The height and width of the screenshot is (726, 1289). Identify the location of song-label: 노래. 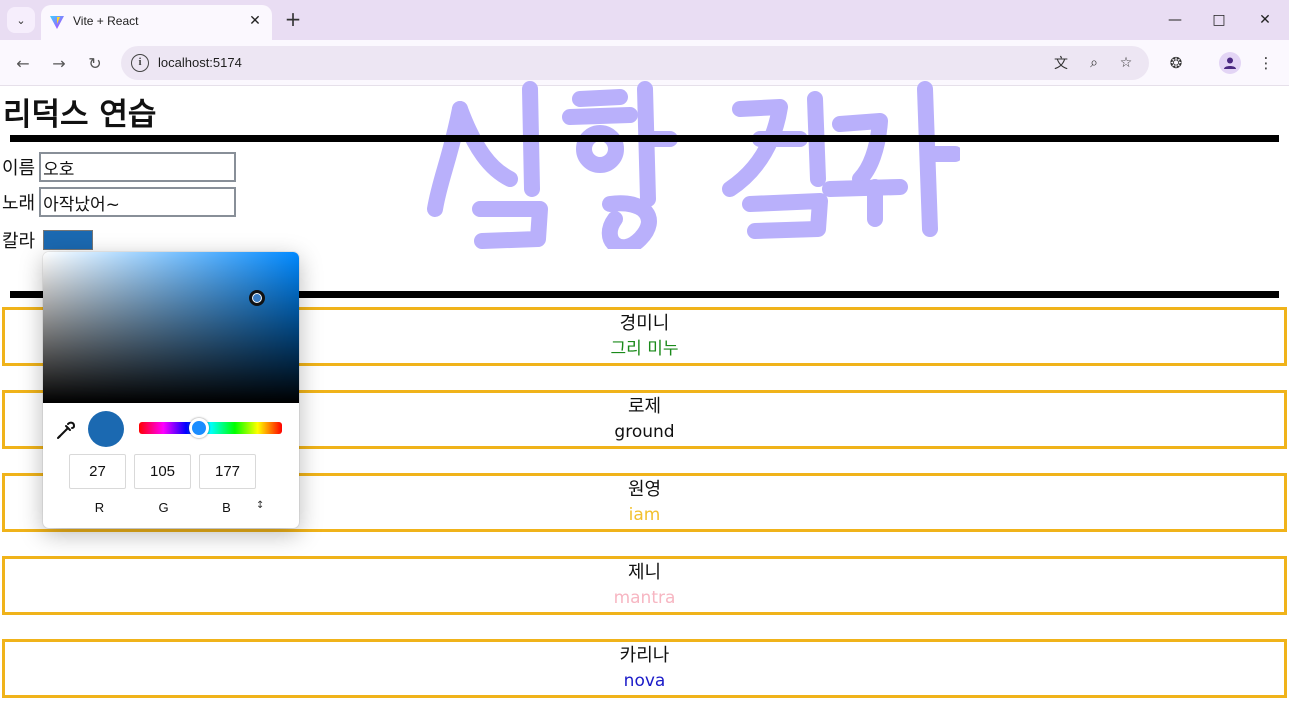
(19, 203).